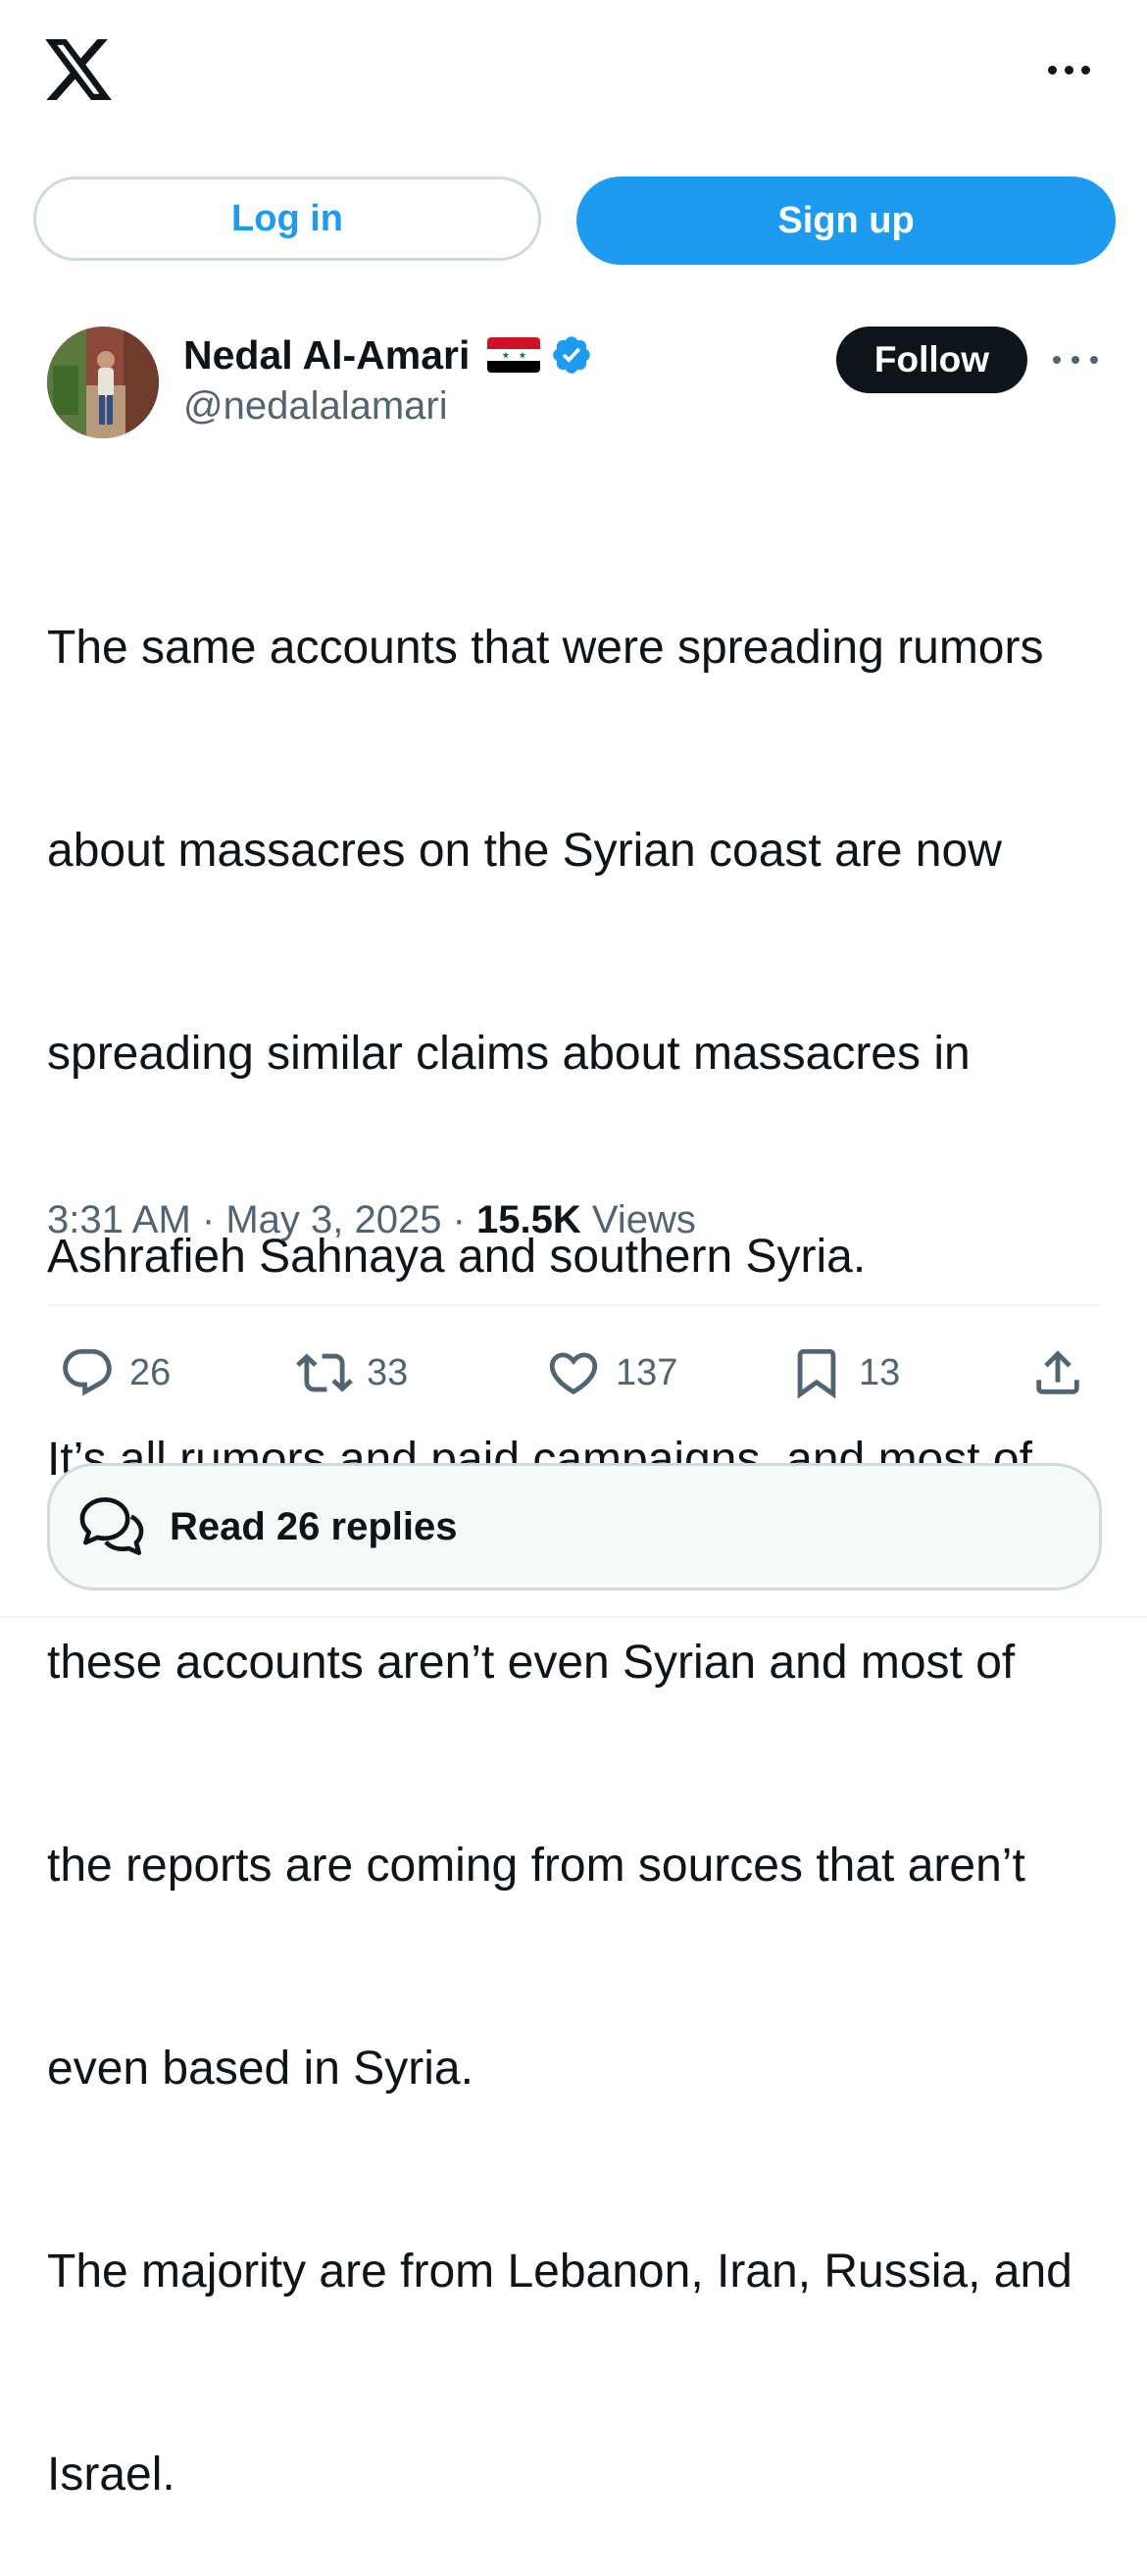  What do you see at coordinates (87, 1372) in the screenshot?
I see `reply-icon` at bounding box center [87, 1372].